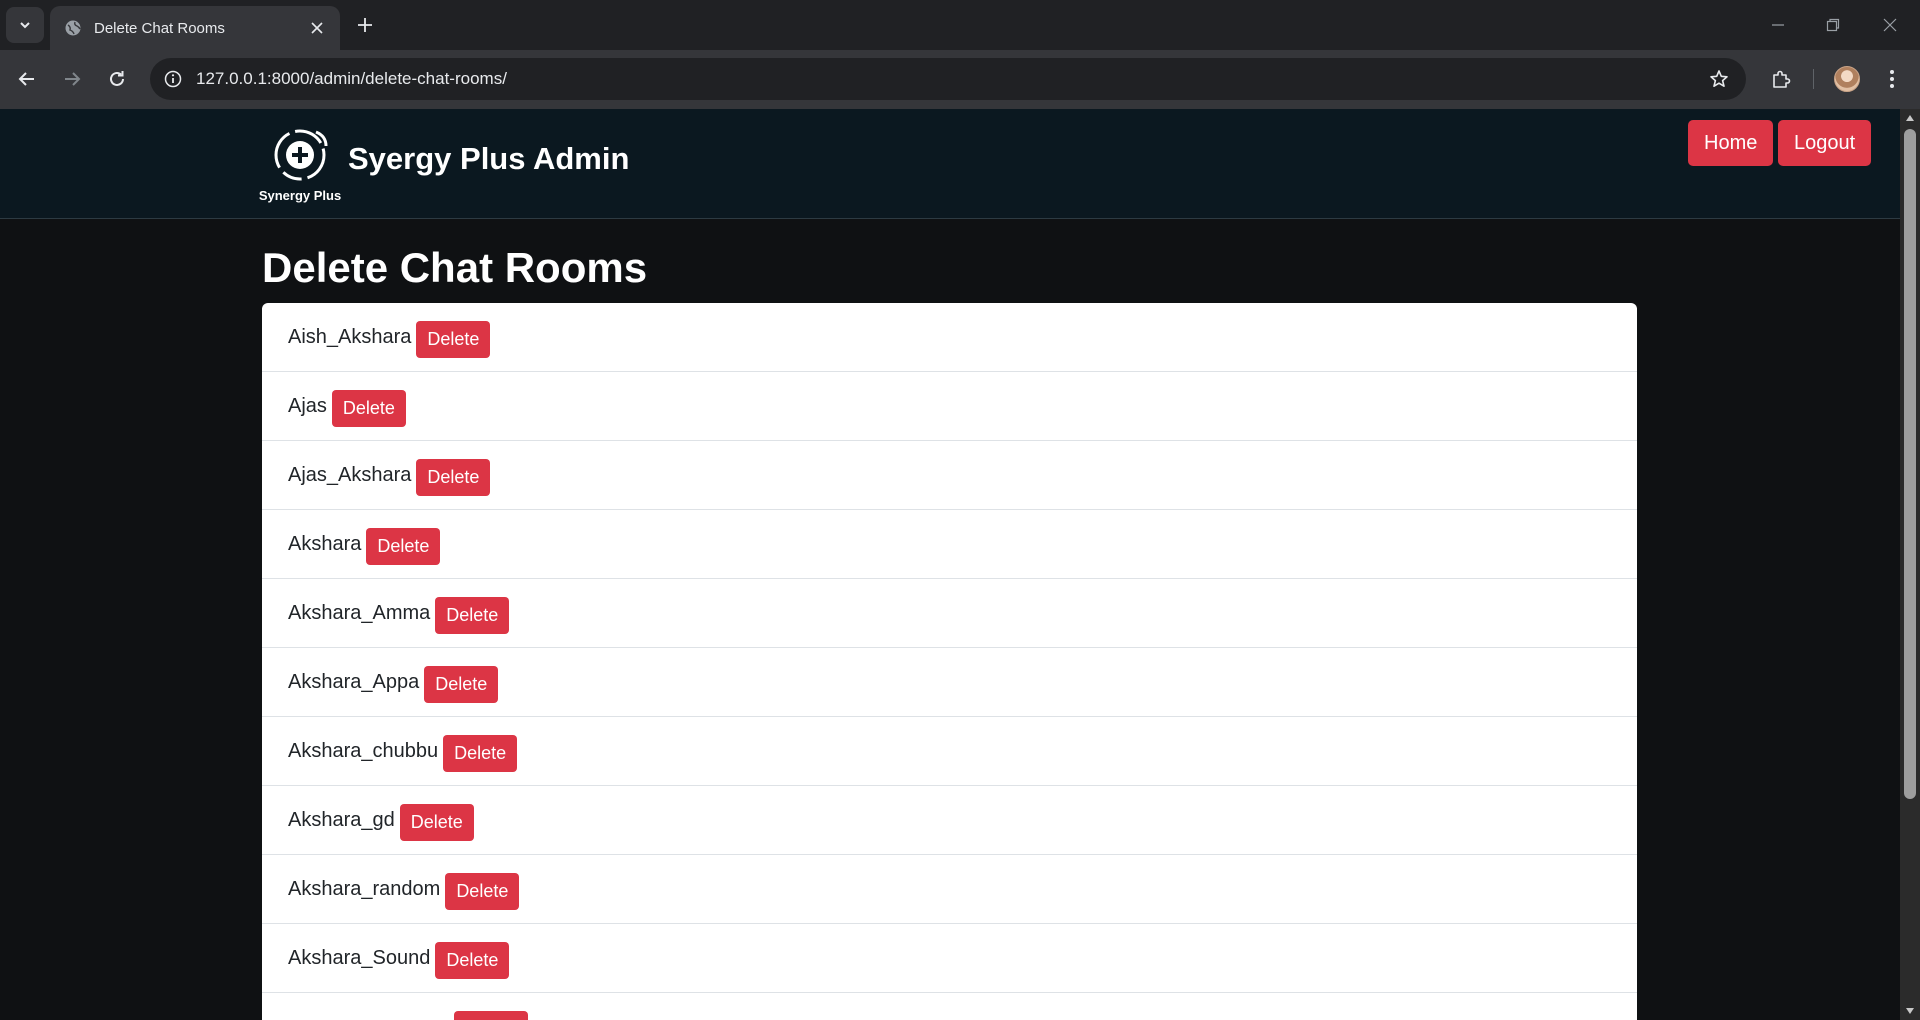  What do you see at coordinates (949, 958) in the screenshot?
I see `list-item: Akshara_Sound Delete` at bounding box center [949, 958].